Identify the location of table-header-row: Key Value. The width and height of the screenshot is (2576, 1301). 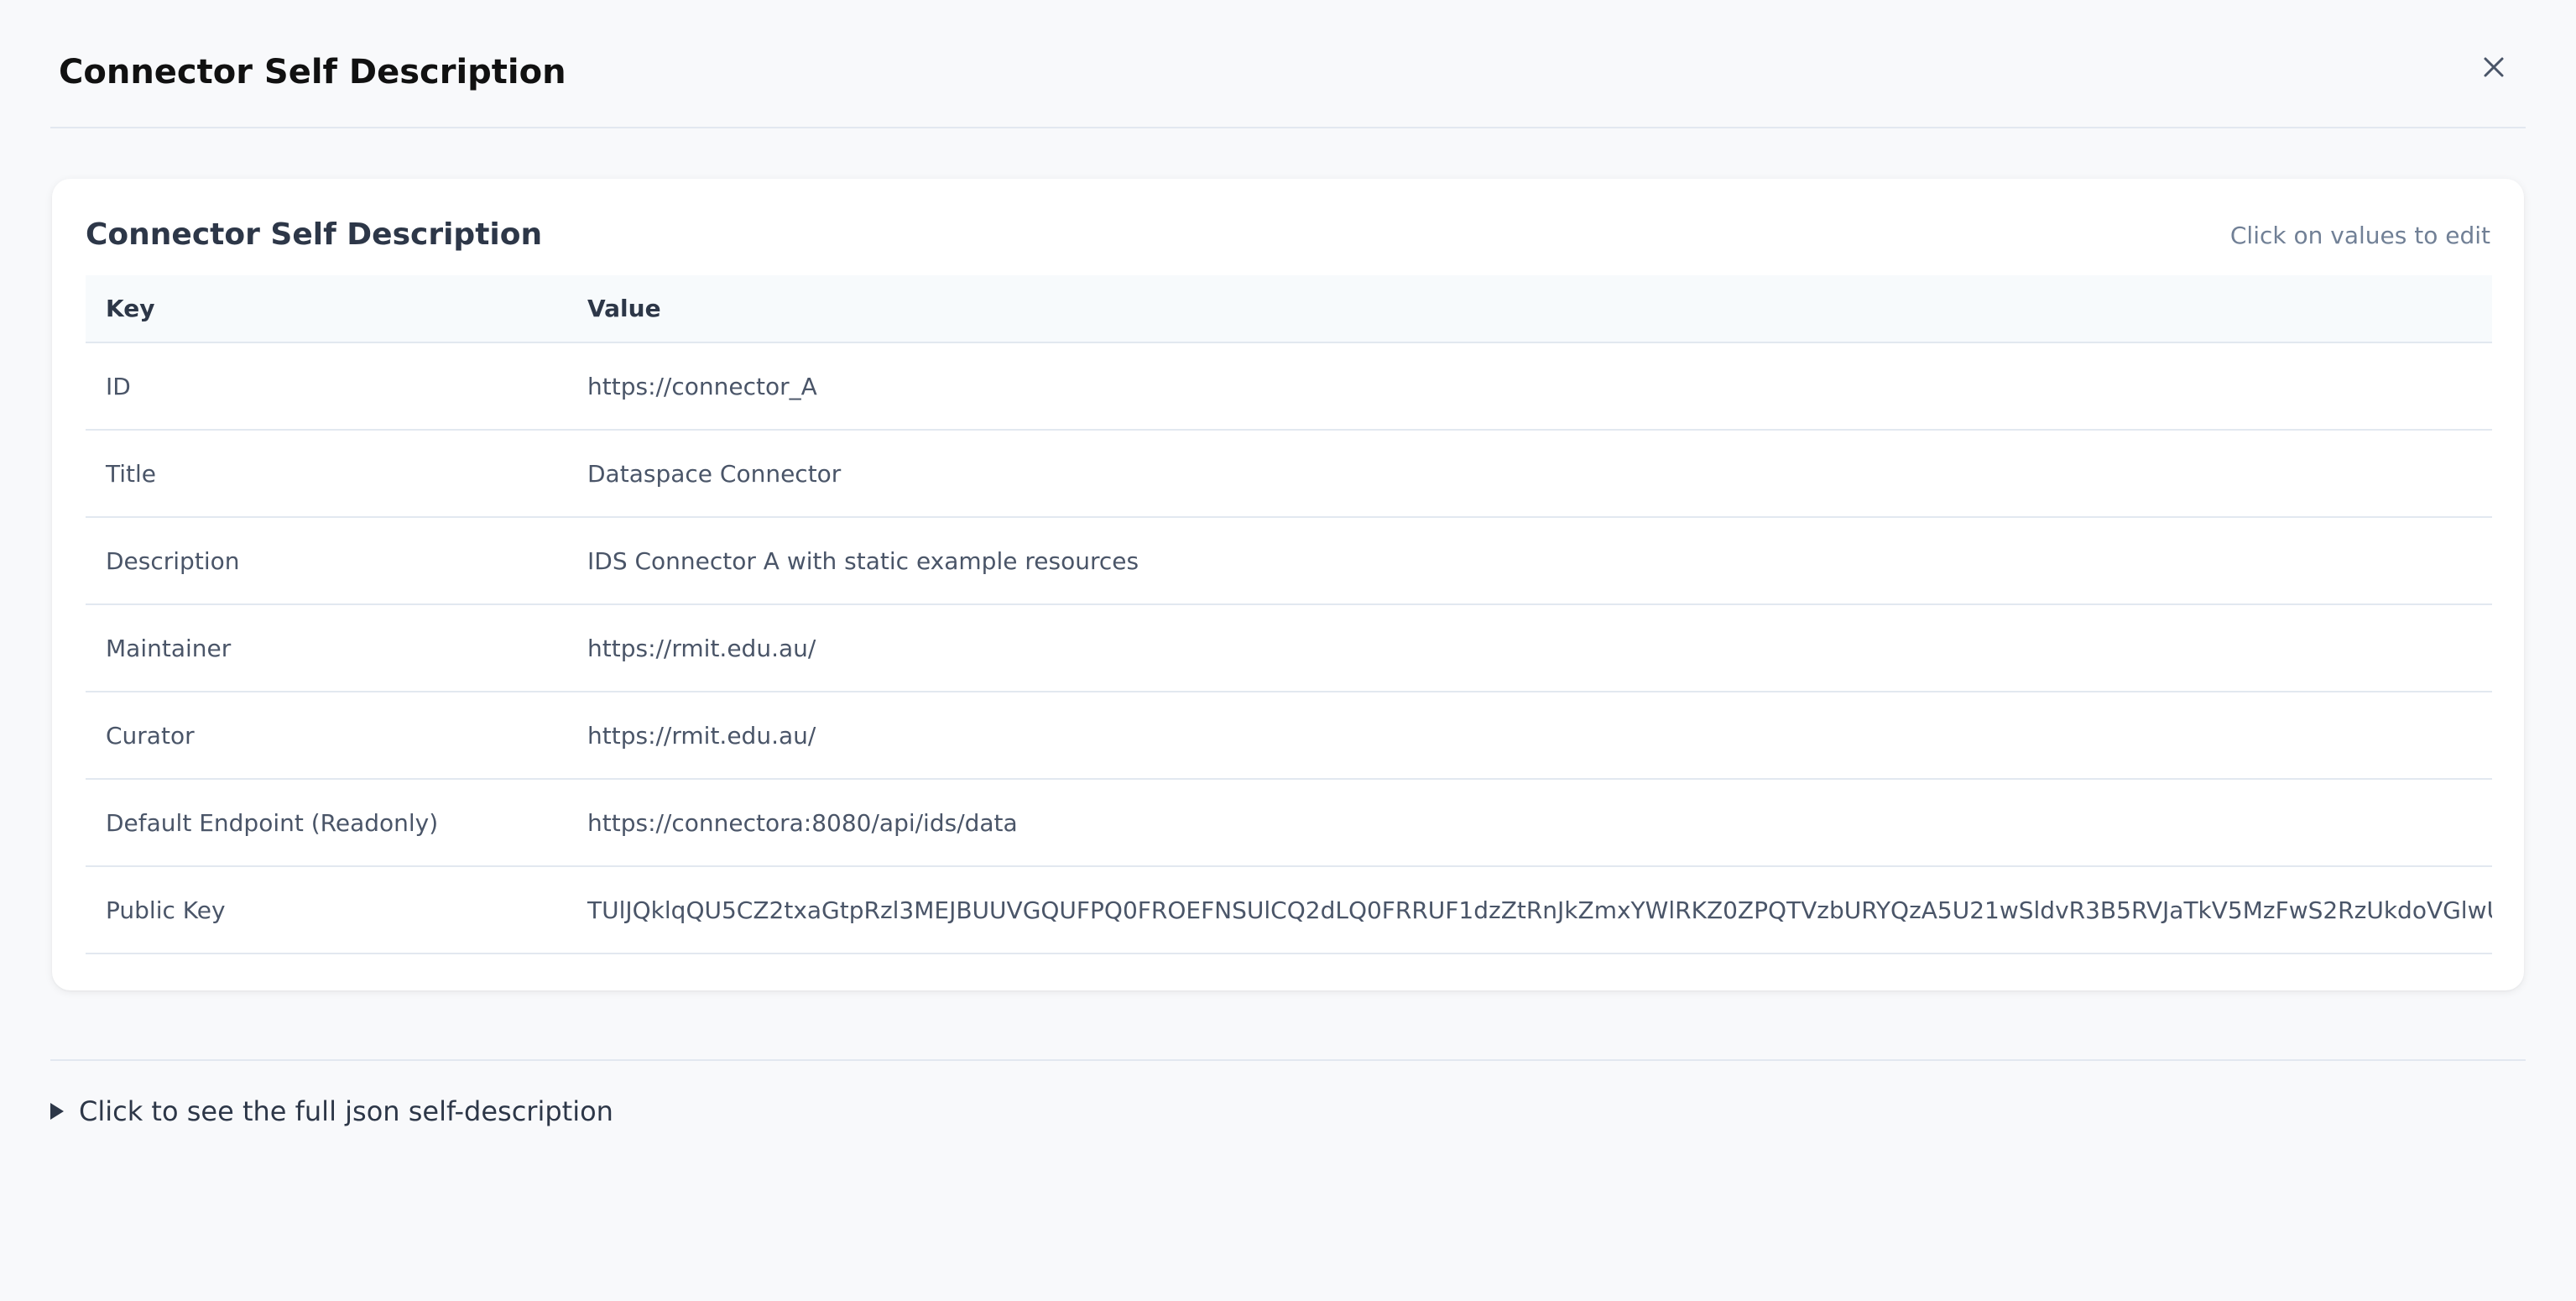
(1289, 309).